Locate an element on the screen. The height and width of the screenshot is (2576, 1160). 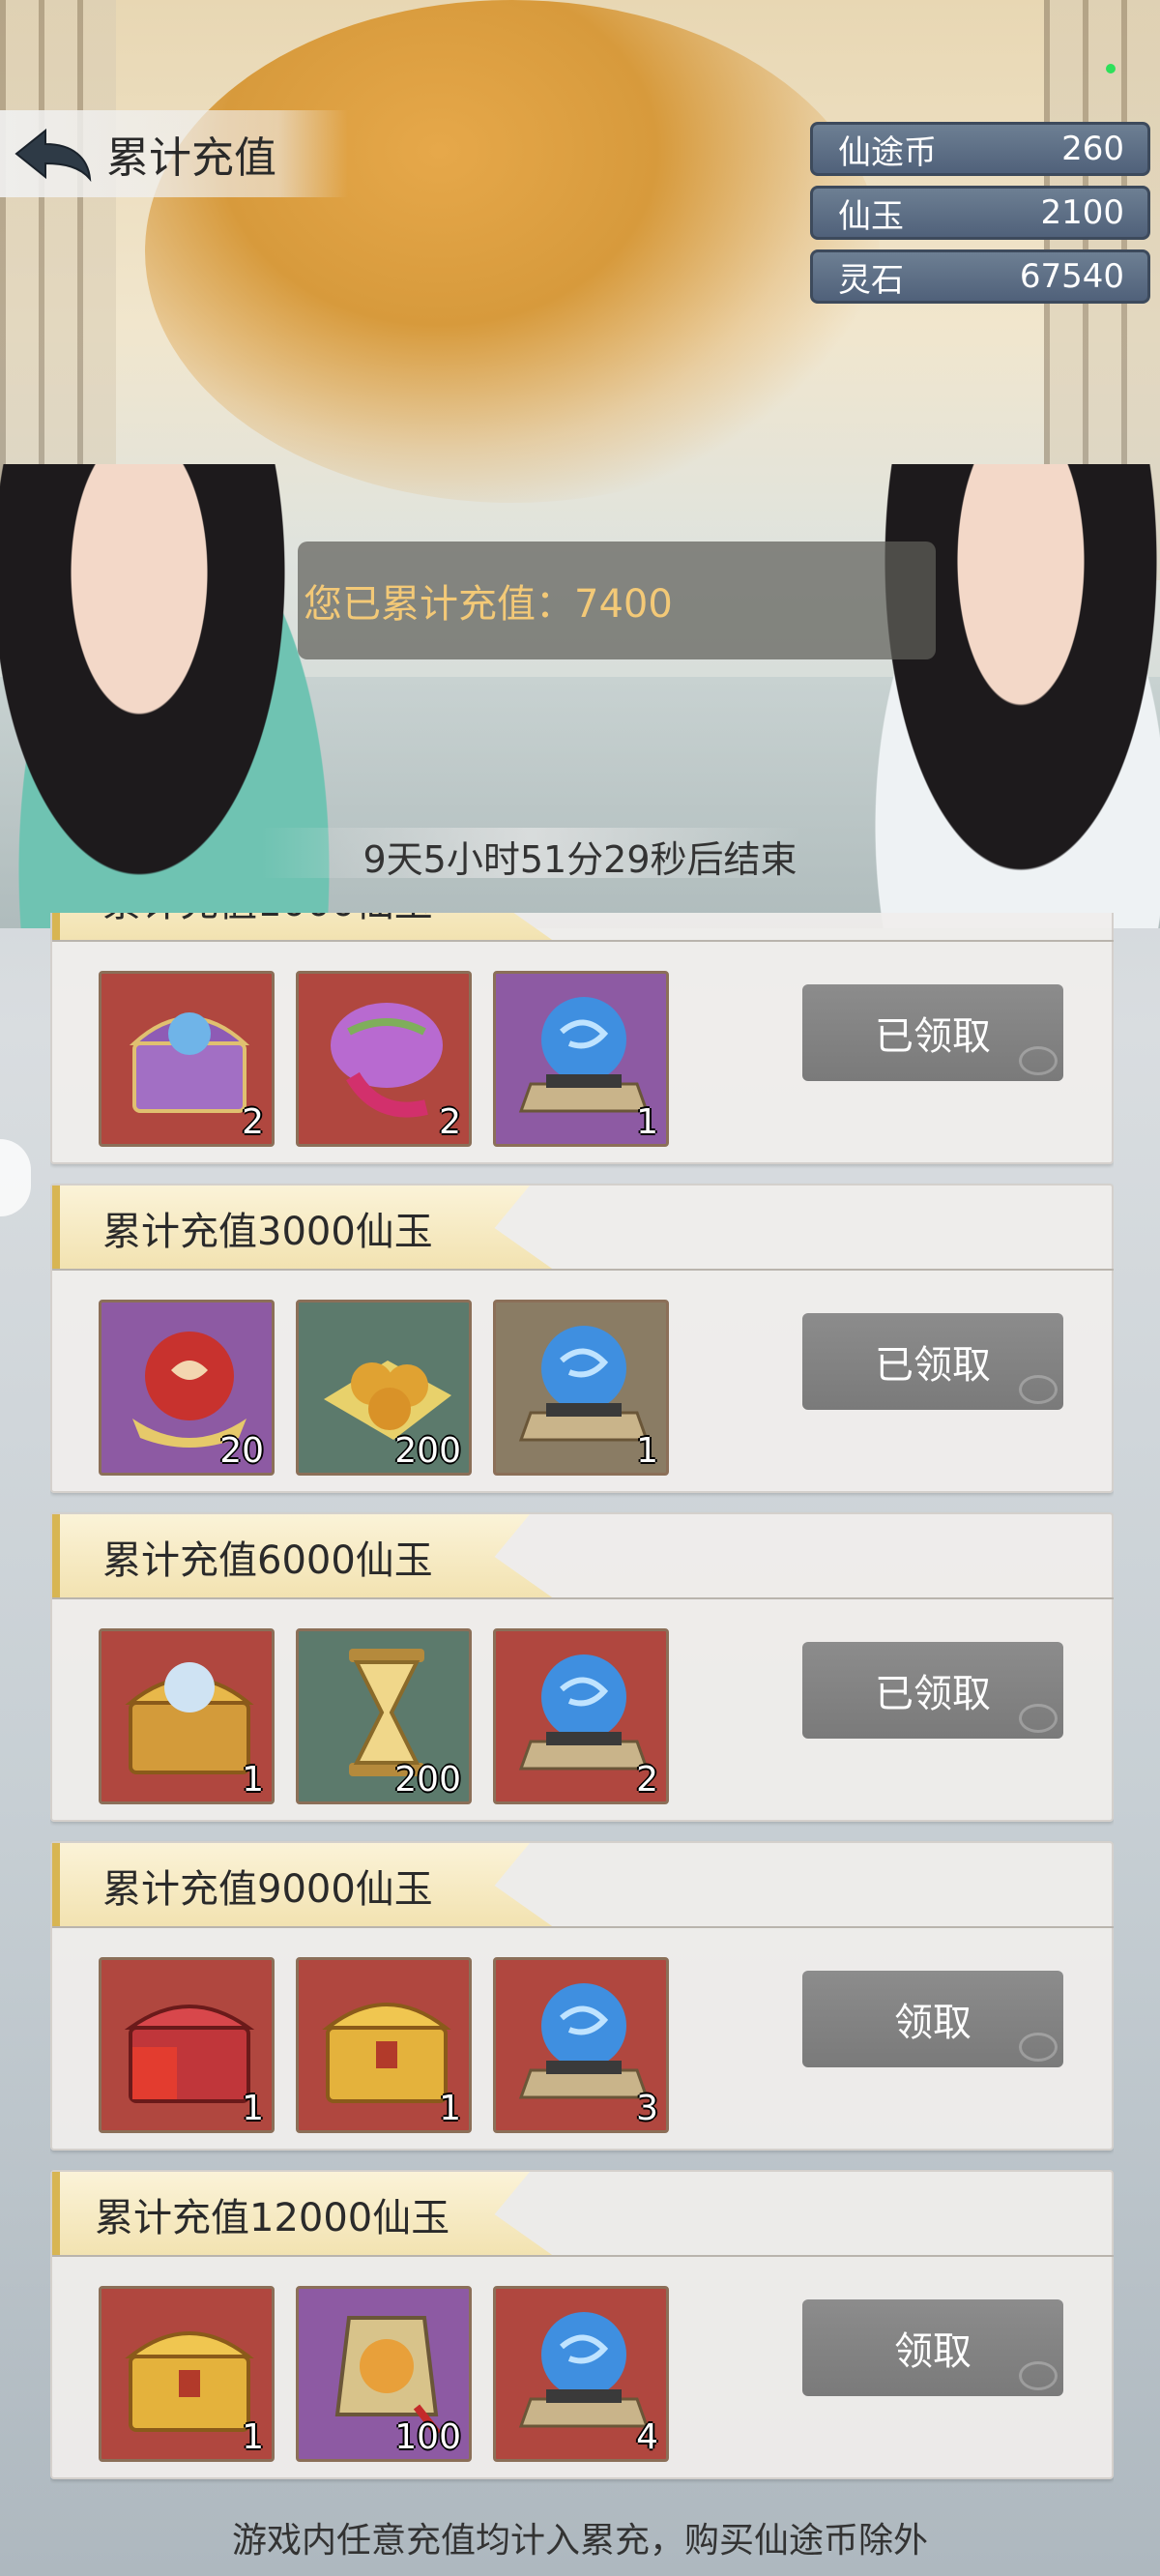
reward-items: 1 200 2 is located at coordinates (384, 1716).